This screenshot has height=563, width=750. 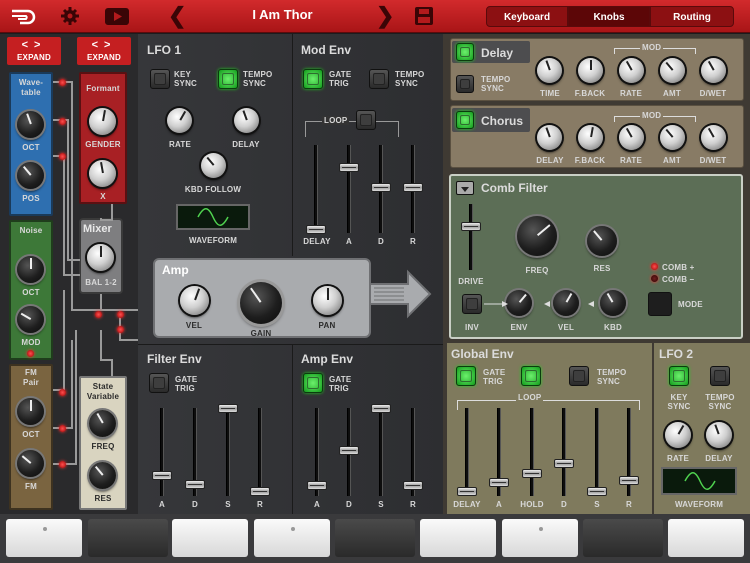 What do you see at coordinates (179, 120) in the screenshot?
I see `lfo1-rate-knob` at bounding box center [179, 120].